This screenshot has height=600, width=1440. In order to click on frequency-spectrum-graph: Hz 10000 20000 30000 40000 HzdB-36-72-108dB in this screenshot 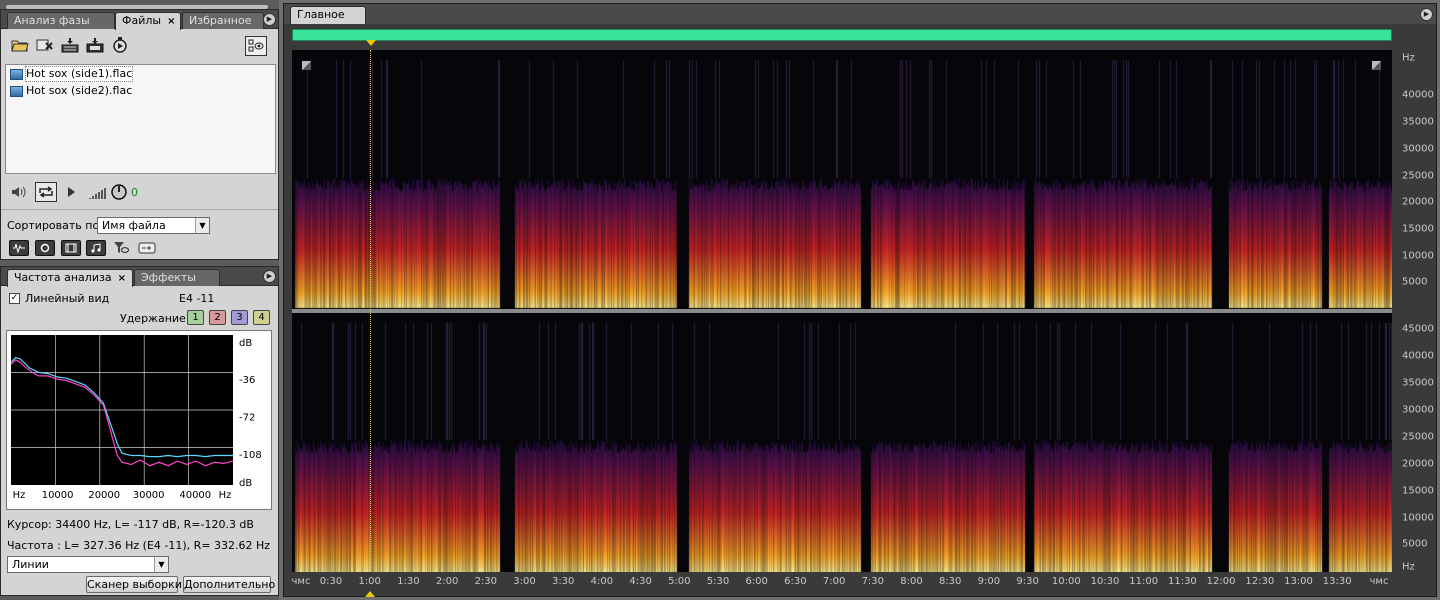, I will do `click(139, 420)`.